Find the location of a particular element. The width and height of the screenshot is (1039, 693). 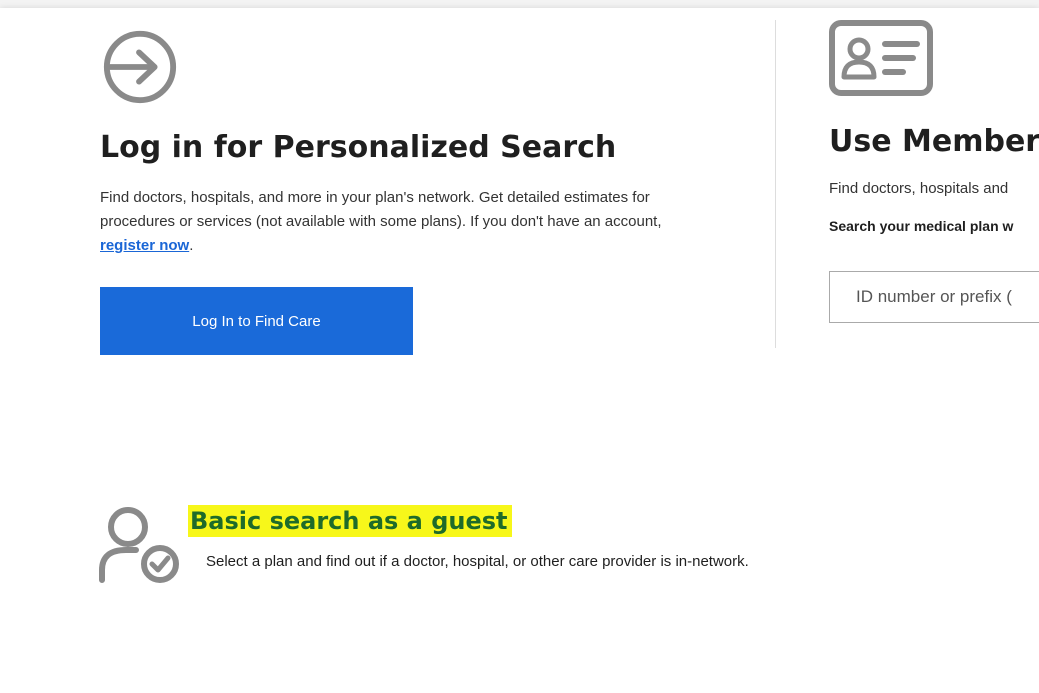

member-title: Use Member is located at coordinates (934, 141).